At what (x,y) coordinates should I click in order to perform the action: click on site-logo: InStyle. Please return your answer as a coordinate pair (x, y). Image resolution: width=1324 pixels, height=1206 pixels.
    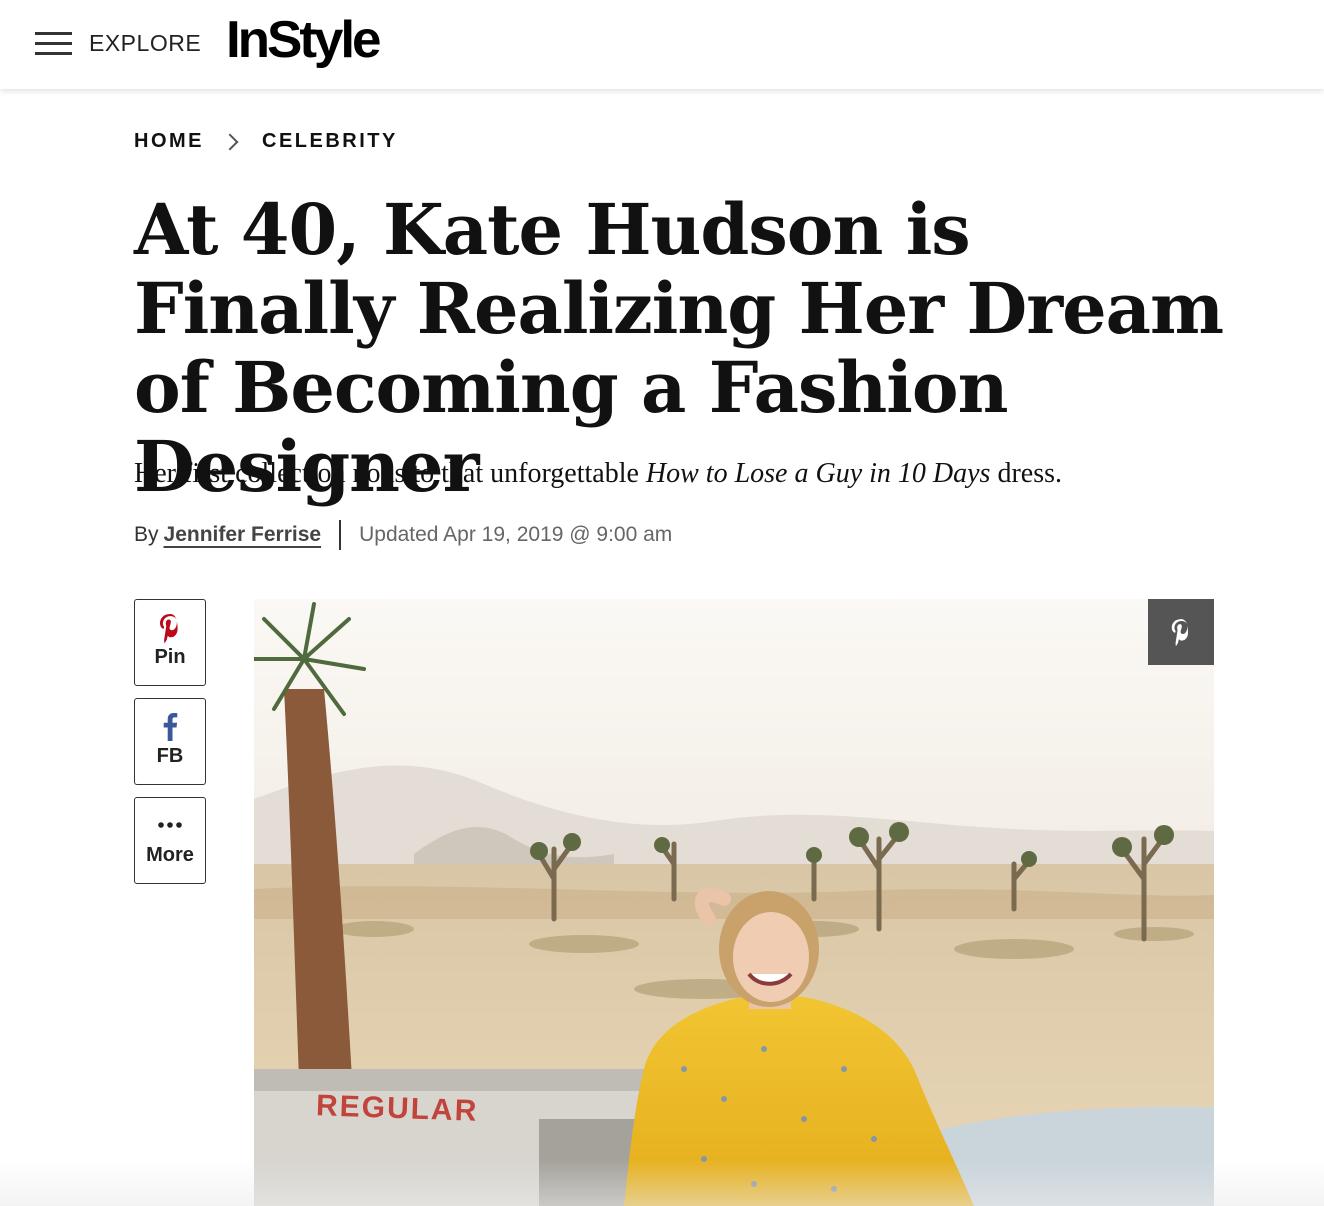
    Looking at the image, I should click on (304, 40).